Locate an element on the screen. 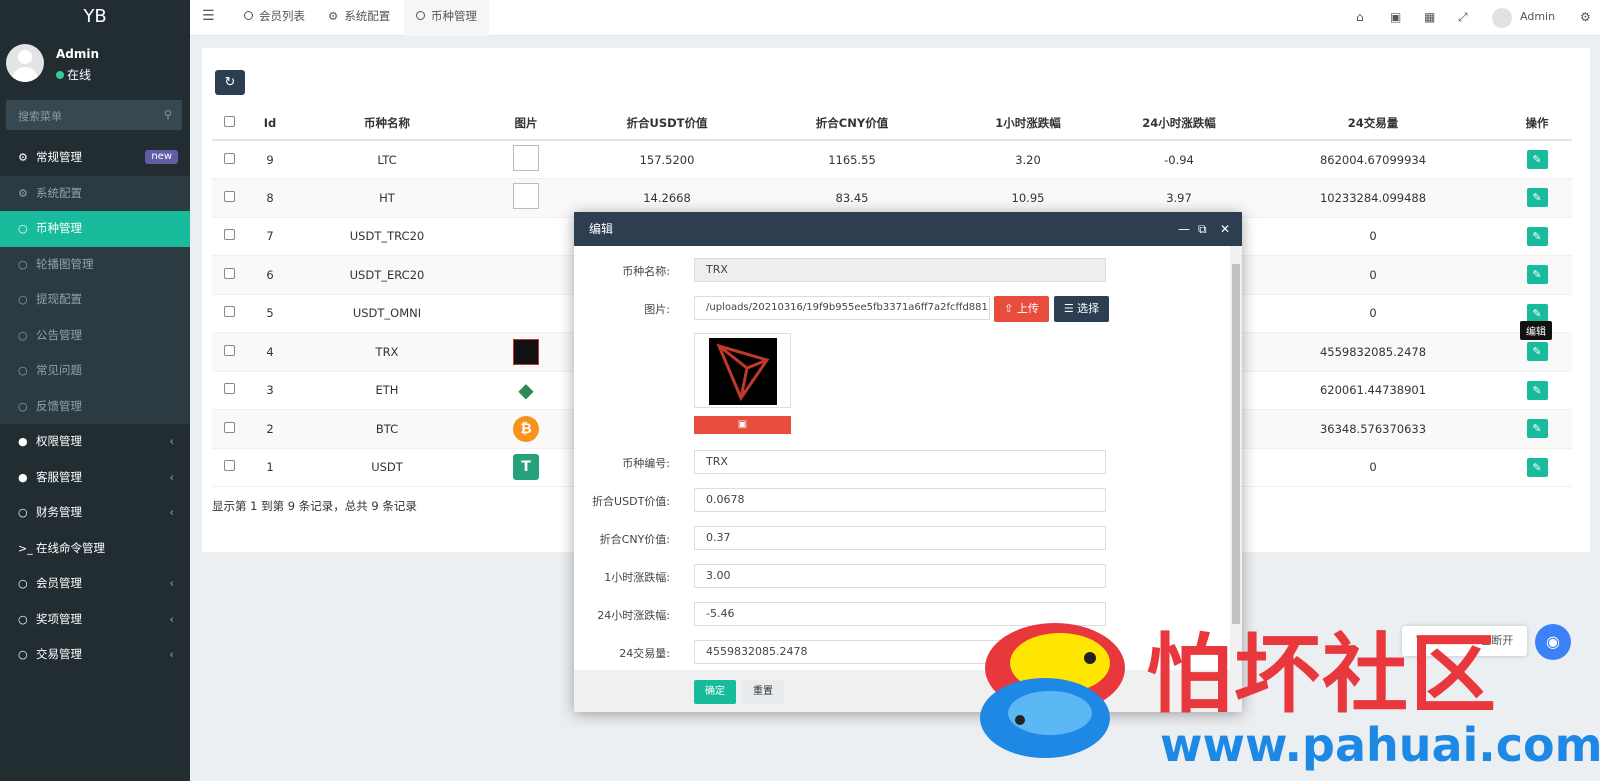 The image size is (1600, 781). fish-logo-icon is located at coordinates (1055, 690).